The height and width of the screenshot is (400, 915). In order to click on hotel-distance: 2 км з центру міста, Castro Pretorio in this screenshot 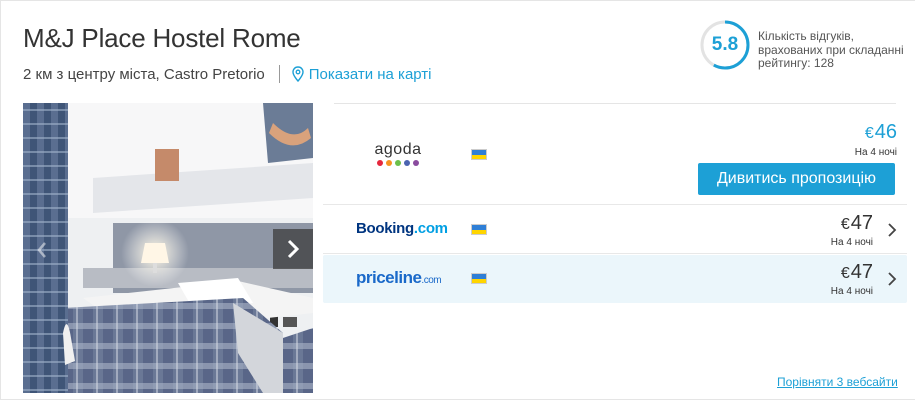, I will do `click(144, 74)`.